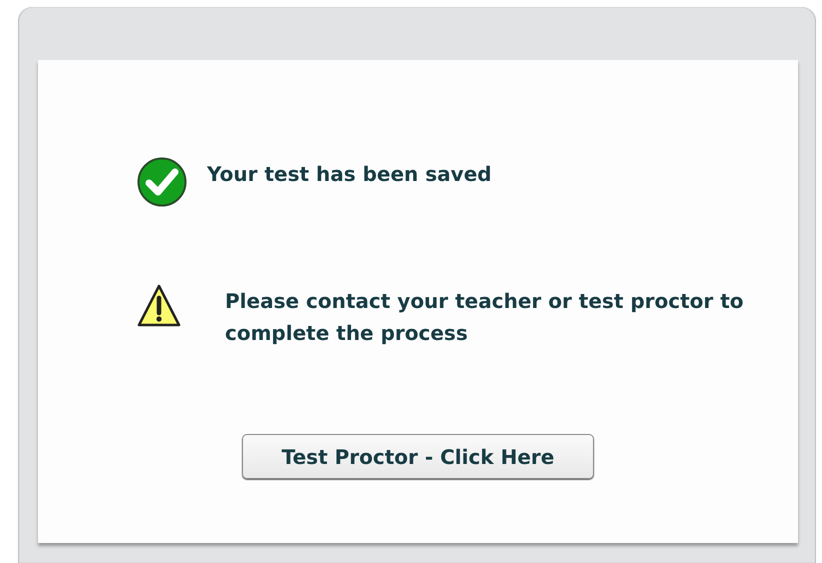 Image resolution: width=822 pixels, height=563 pixels. I want to click on test-proctor-button: Test Proctor - Click Here, so click(418, 456).